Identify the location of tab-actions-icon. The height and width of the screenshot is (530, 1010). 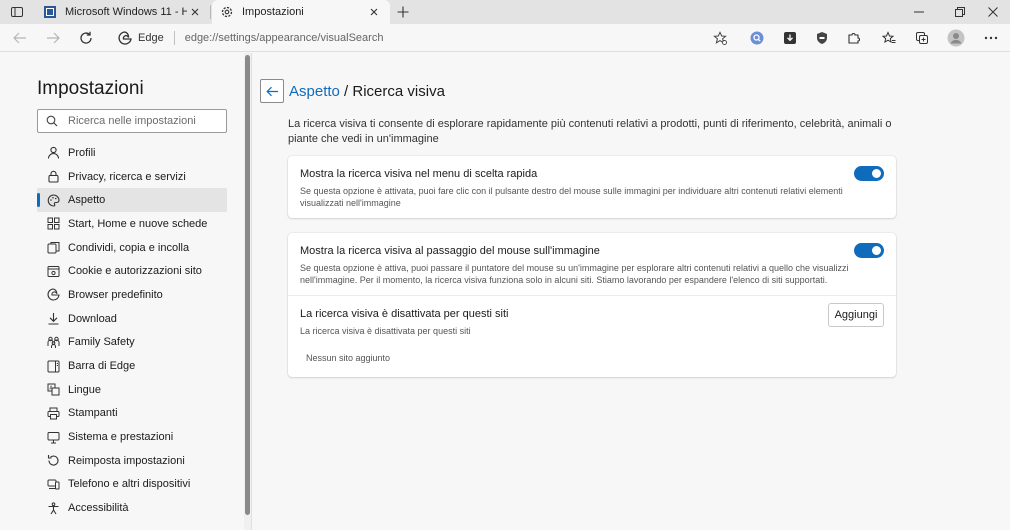
(17, 12).